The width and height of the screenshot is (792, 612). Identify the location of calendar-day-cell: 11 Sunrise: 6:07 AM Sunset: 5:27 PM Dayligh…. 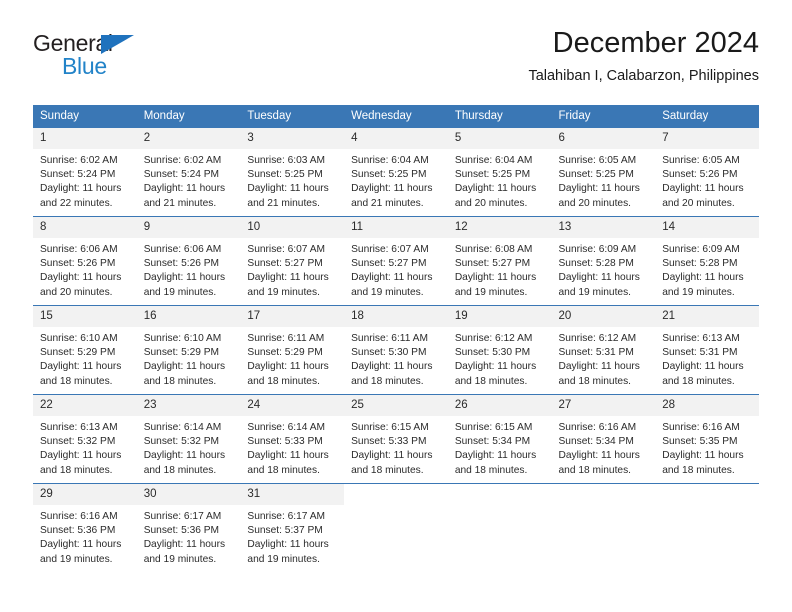
(396, 261).